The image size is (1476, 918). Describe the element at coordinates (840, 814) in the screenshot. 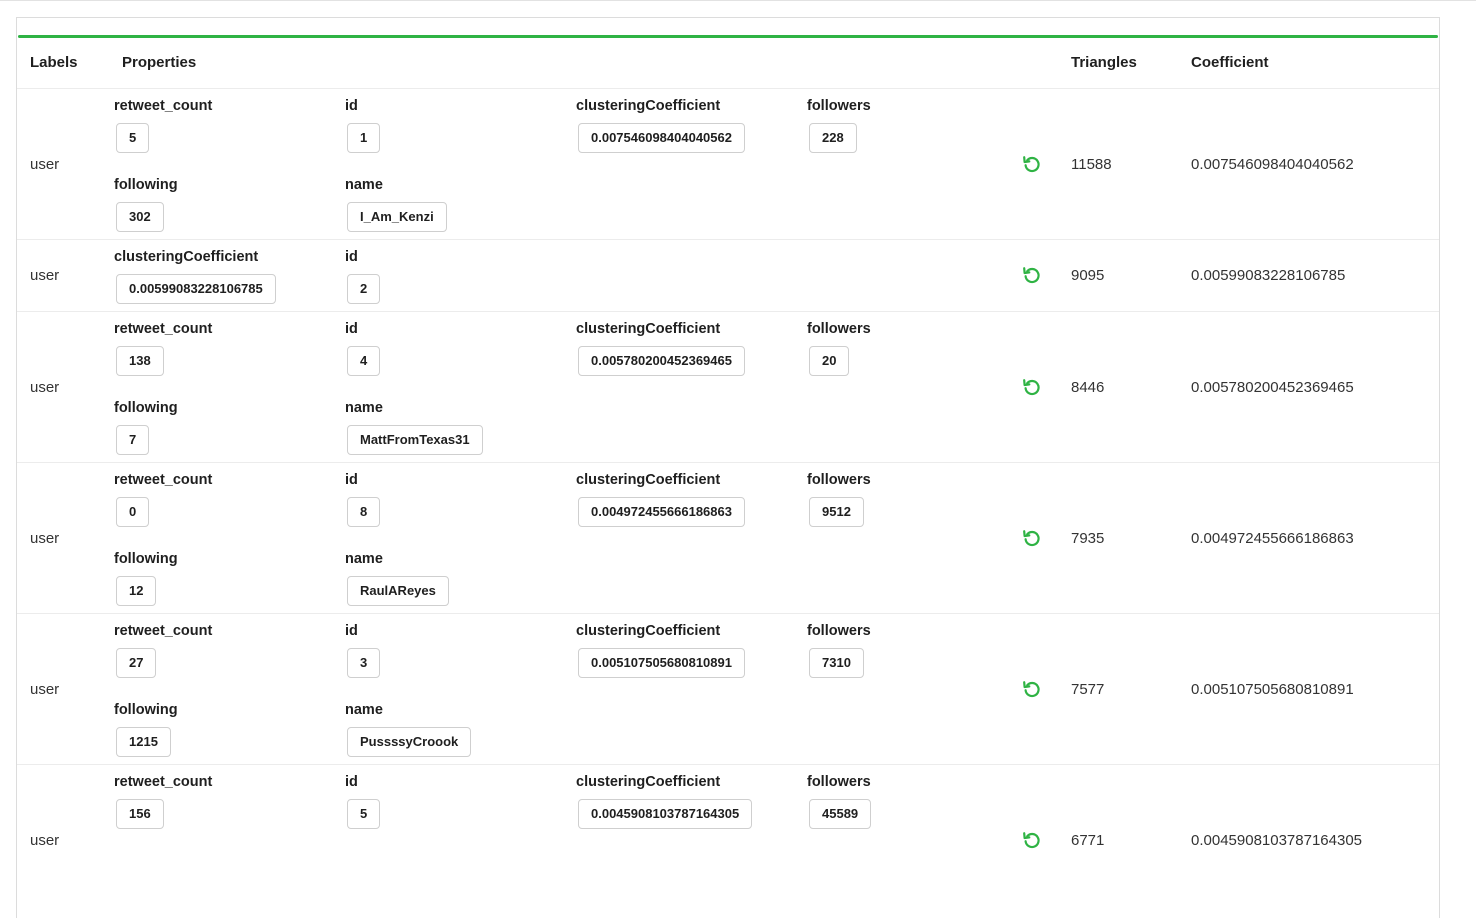

I see `property-value: 45589` at that location.